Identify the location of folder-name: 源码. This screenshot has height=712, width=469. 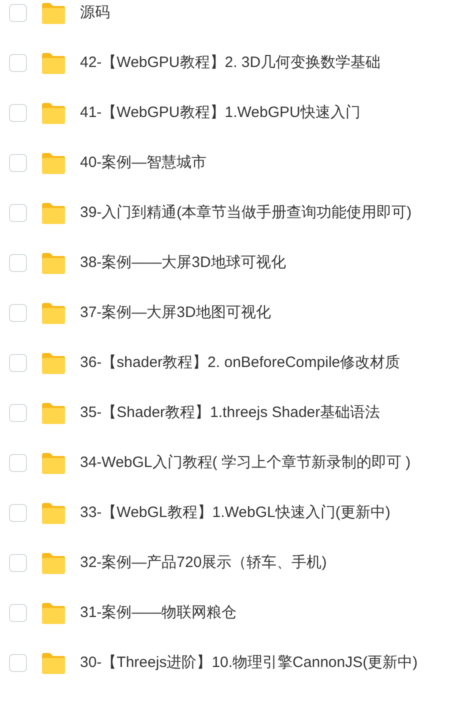
(95, 13).